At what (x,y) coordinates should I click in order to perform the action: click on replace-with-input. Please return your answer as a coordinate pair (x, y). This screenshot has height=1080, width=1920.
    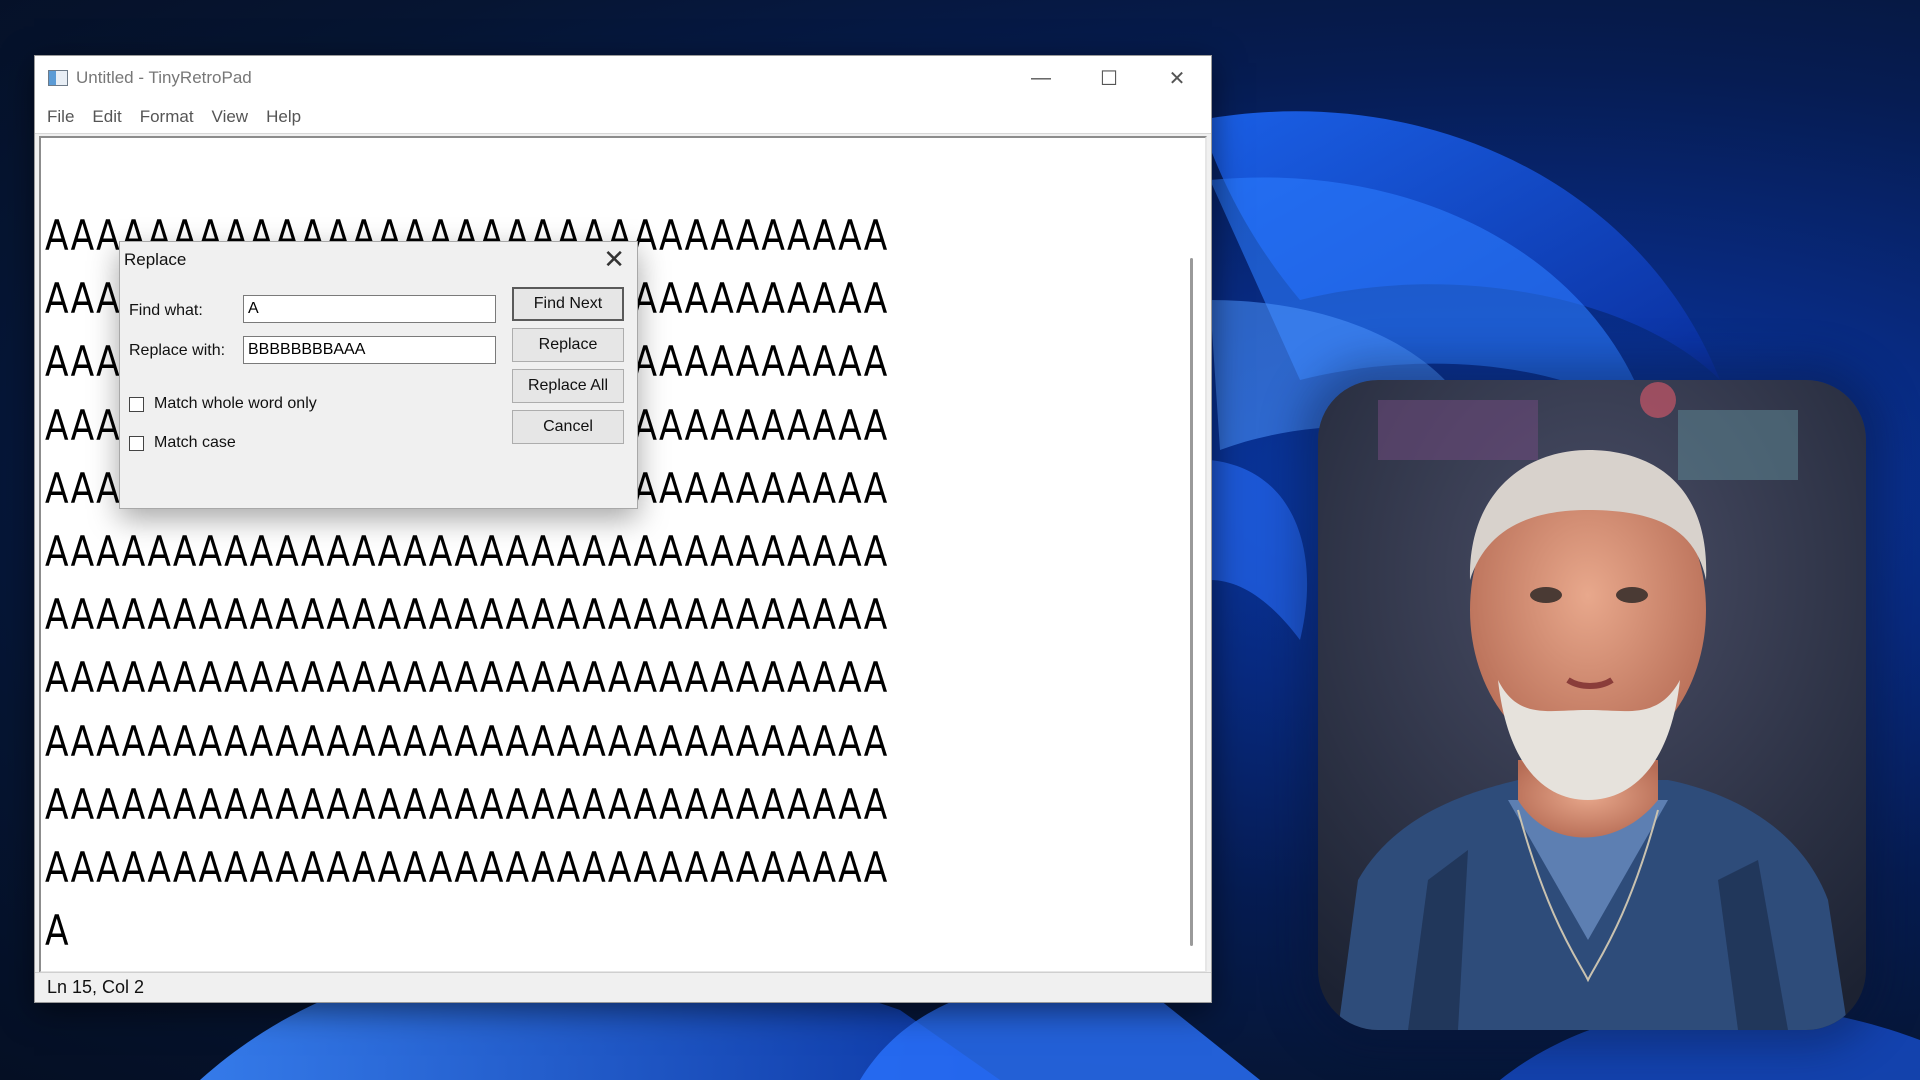
    Looking at the image, I should click on (369, 350).